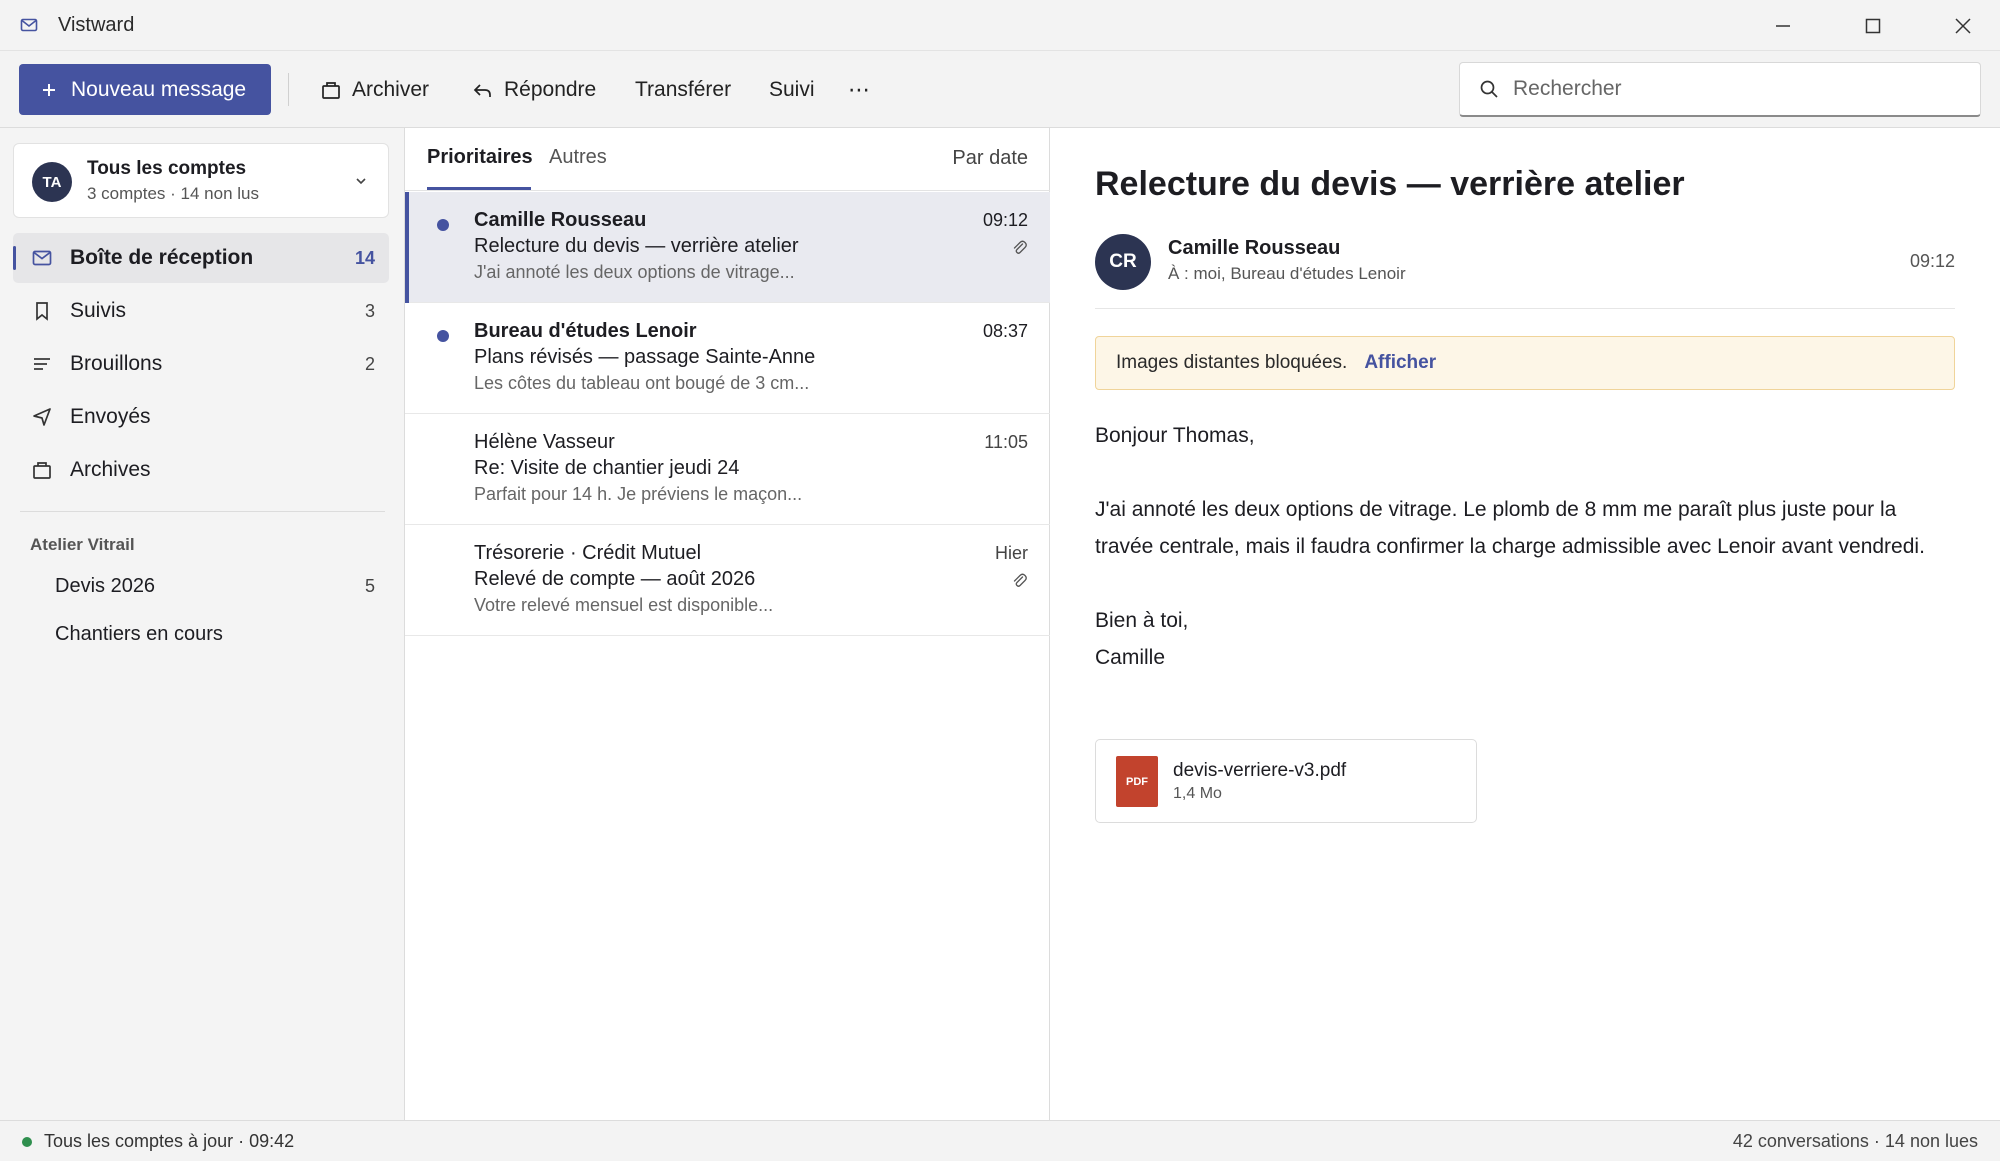 Image resolution: width=2000 pixels, height=1161 pixels. What do you see at coordinates (369, 585) in the screenshot?
I see `folder-count: 5` at bounding box center [369, 585].